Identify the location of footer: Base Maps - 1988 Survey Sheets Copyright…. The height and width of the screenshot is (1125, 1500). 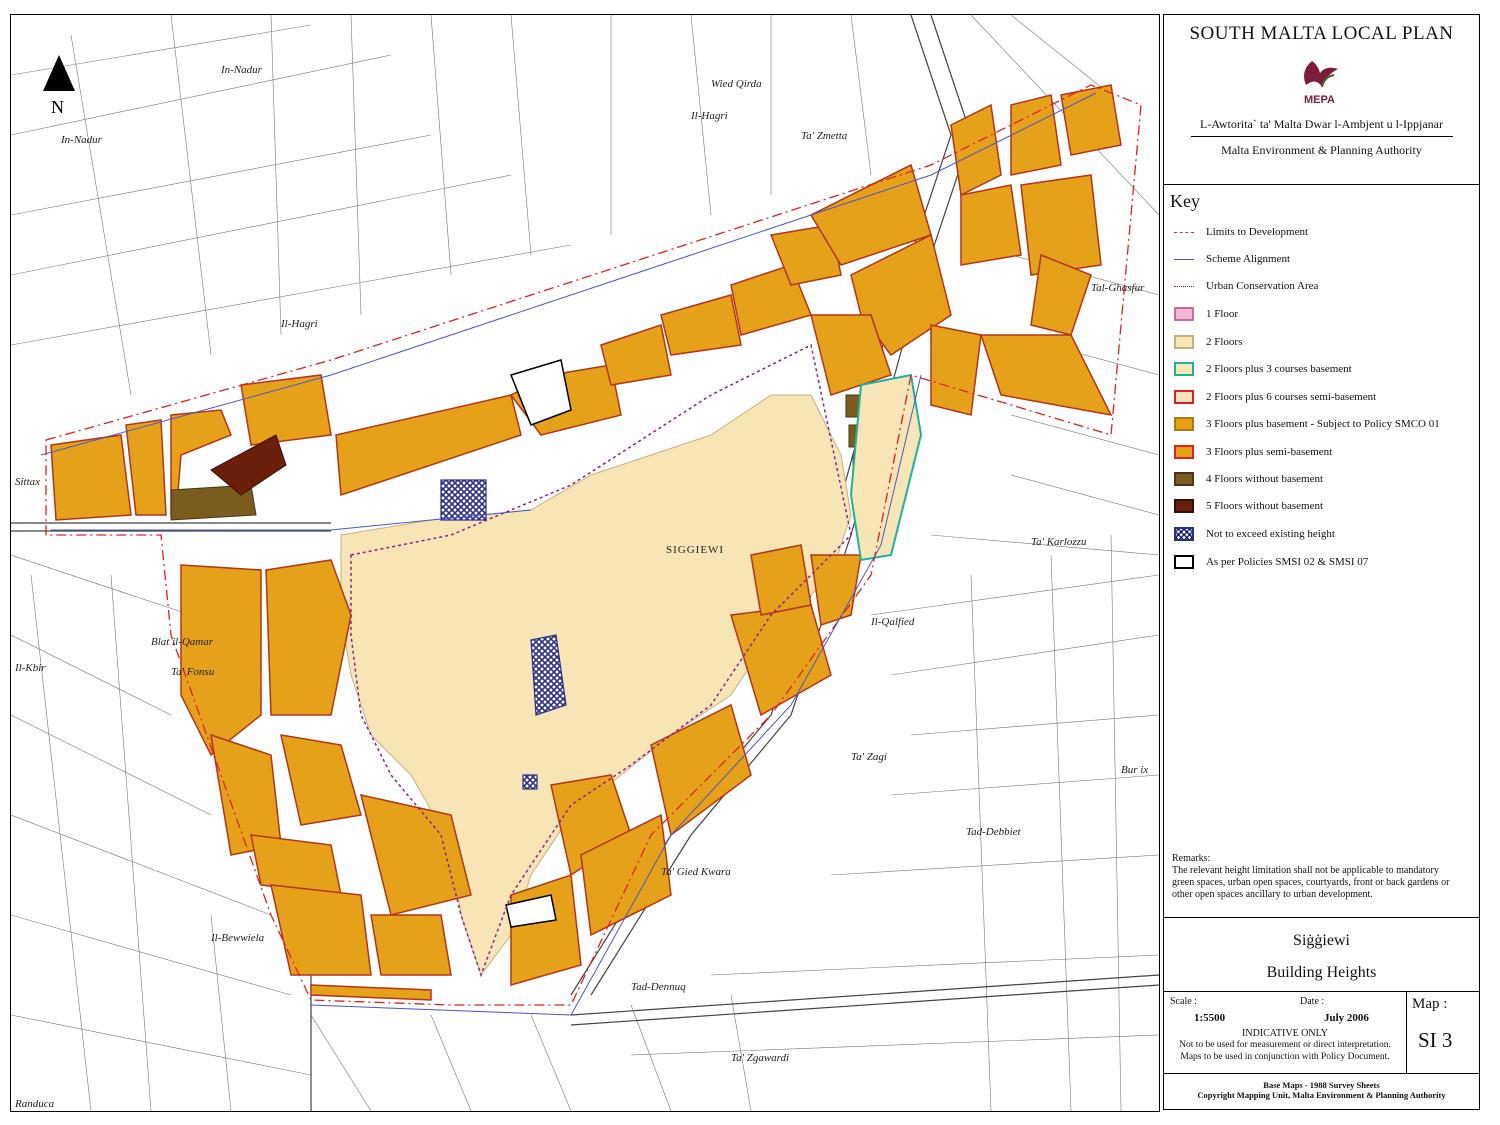
(1321, 1092).